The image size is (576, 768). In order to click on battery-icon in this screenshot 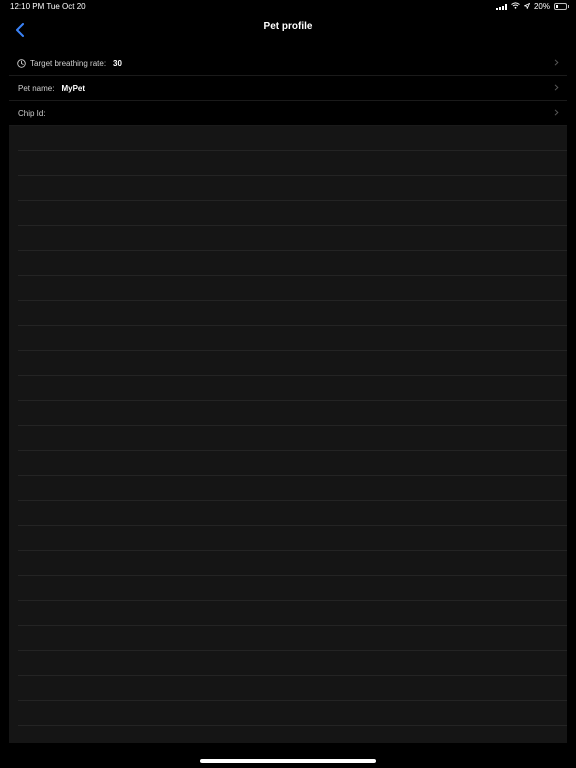, I will do `click(561, 6)`.